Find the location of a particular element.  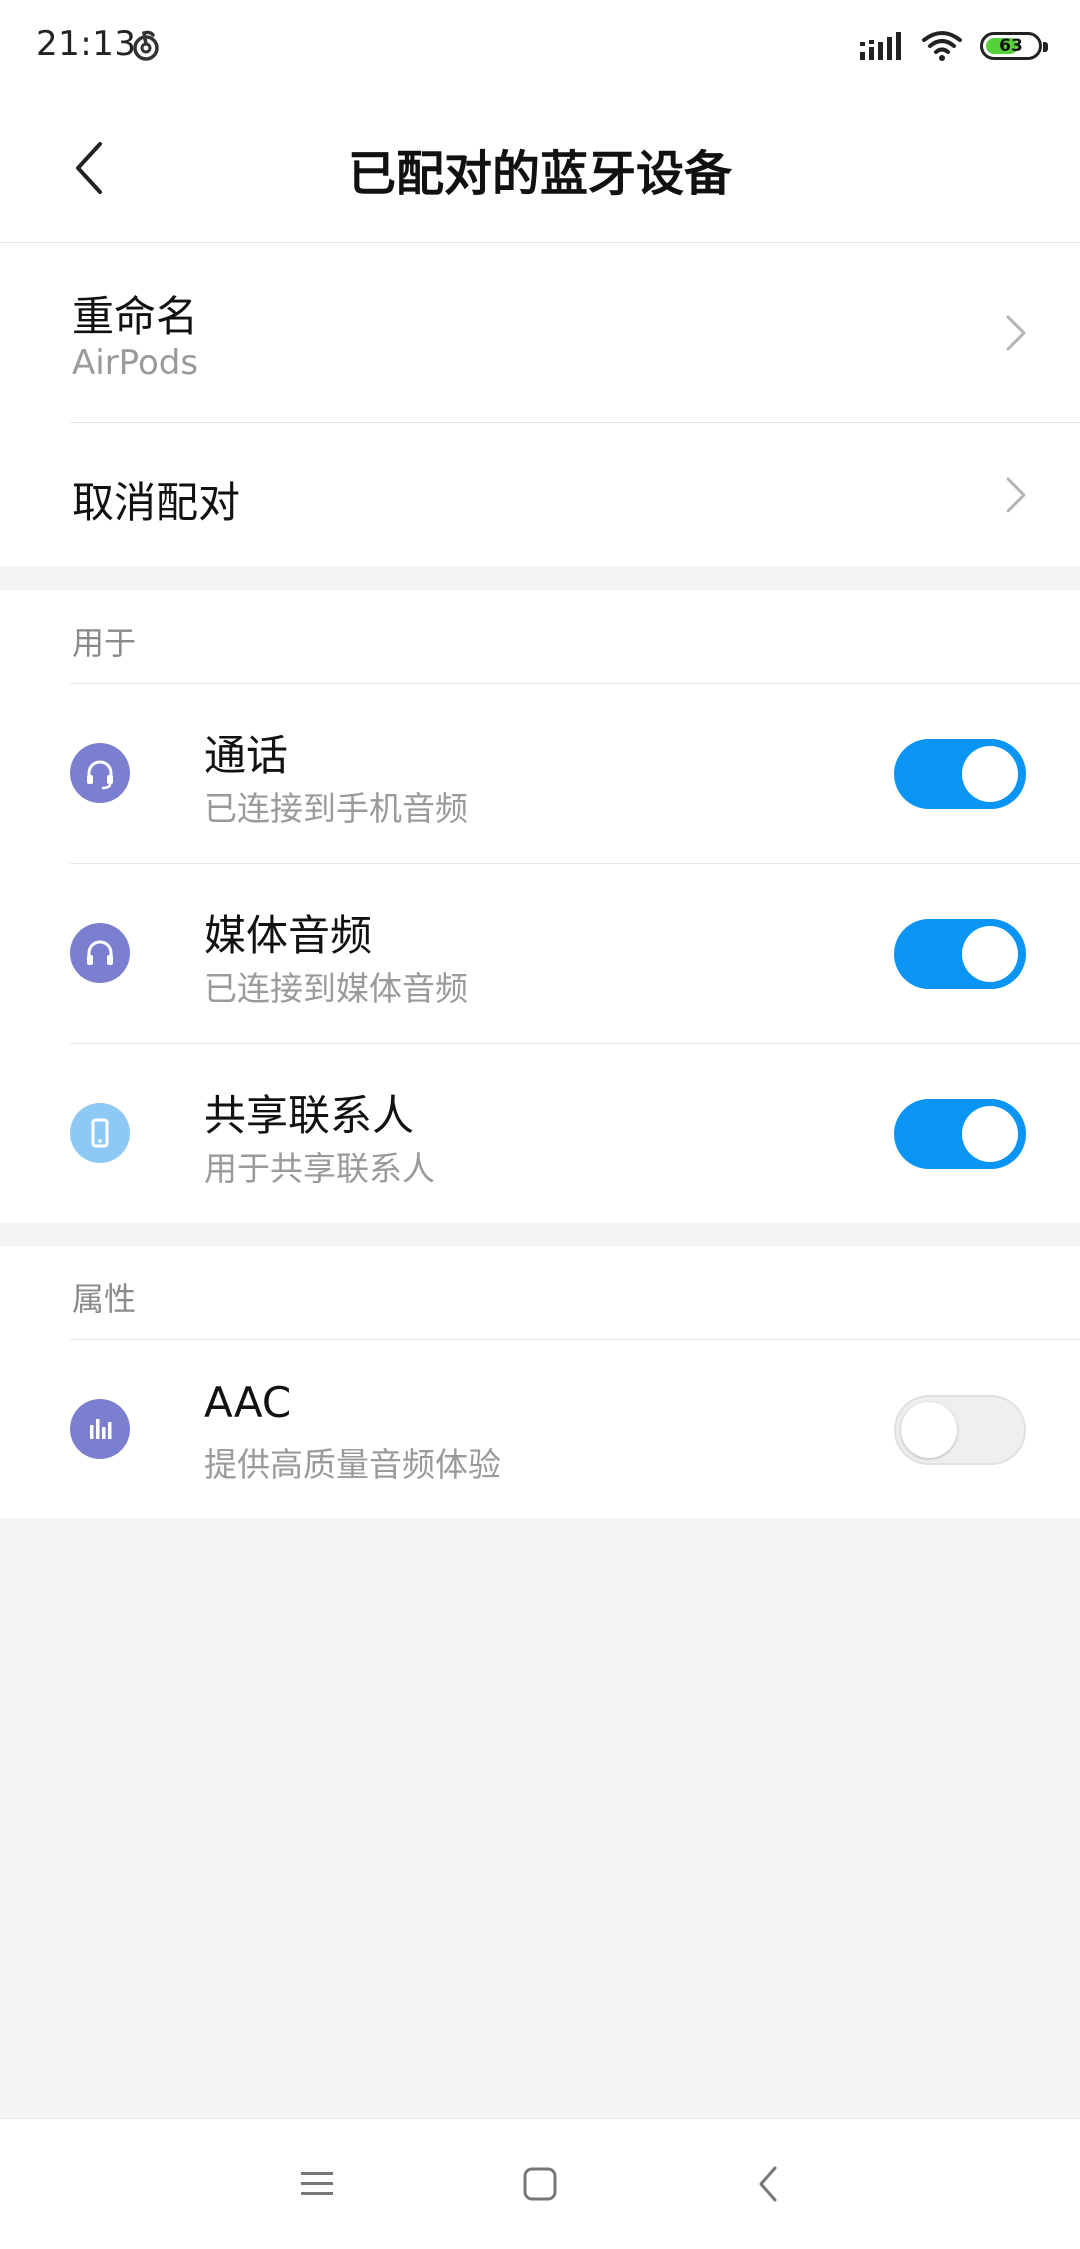

share-contacts-toggle is located at coordinates (960, 1134).